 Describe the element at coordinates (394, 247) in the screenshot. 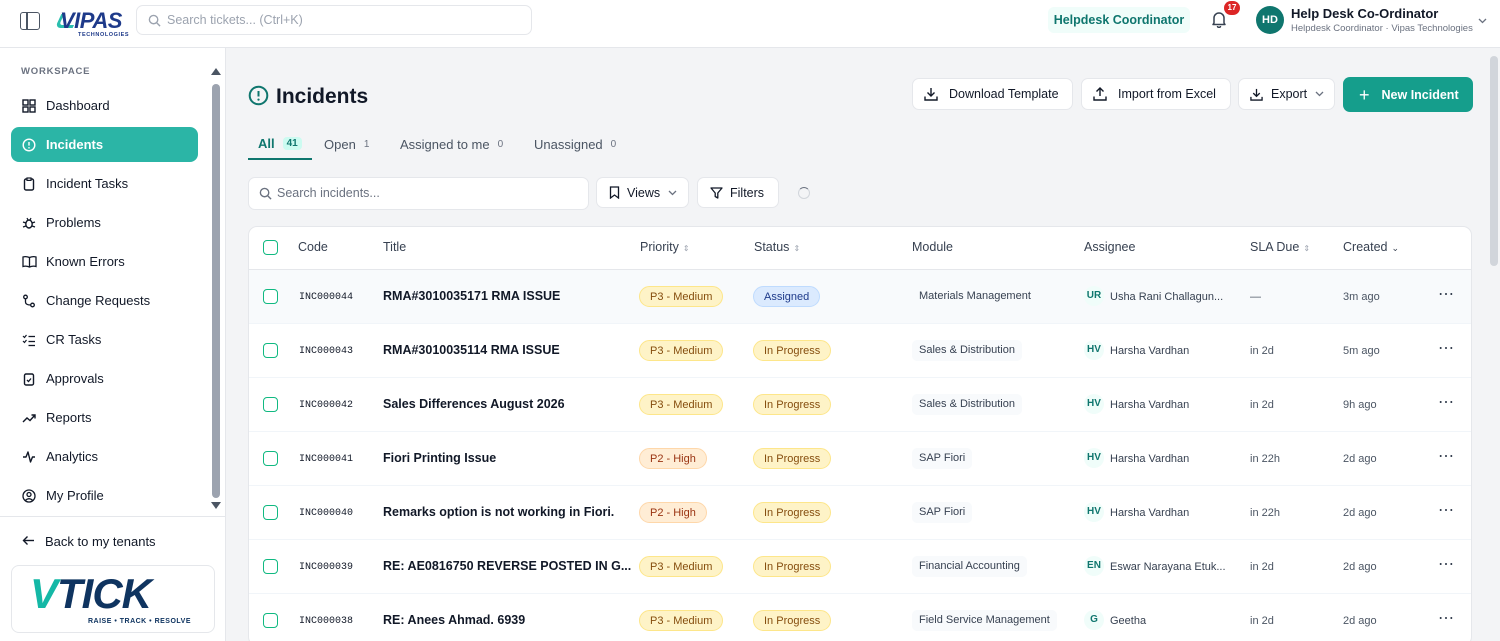

I see `column-header-title: Title` at that location.